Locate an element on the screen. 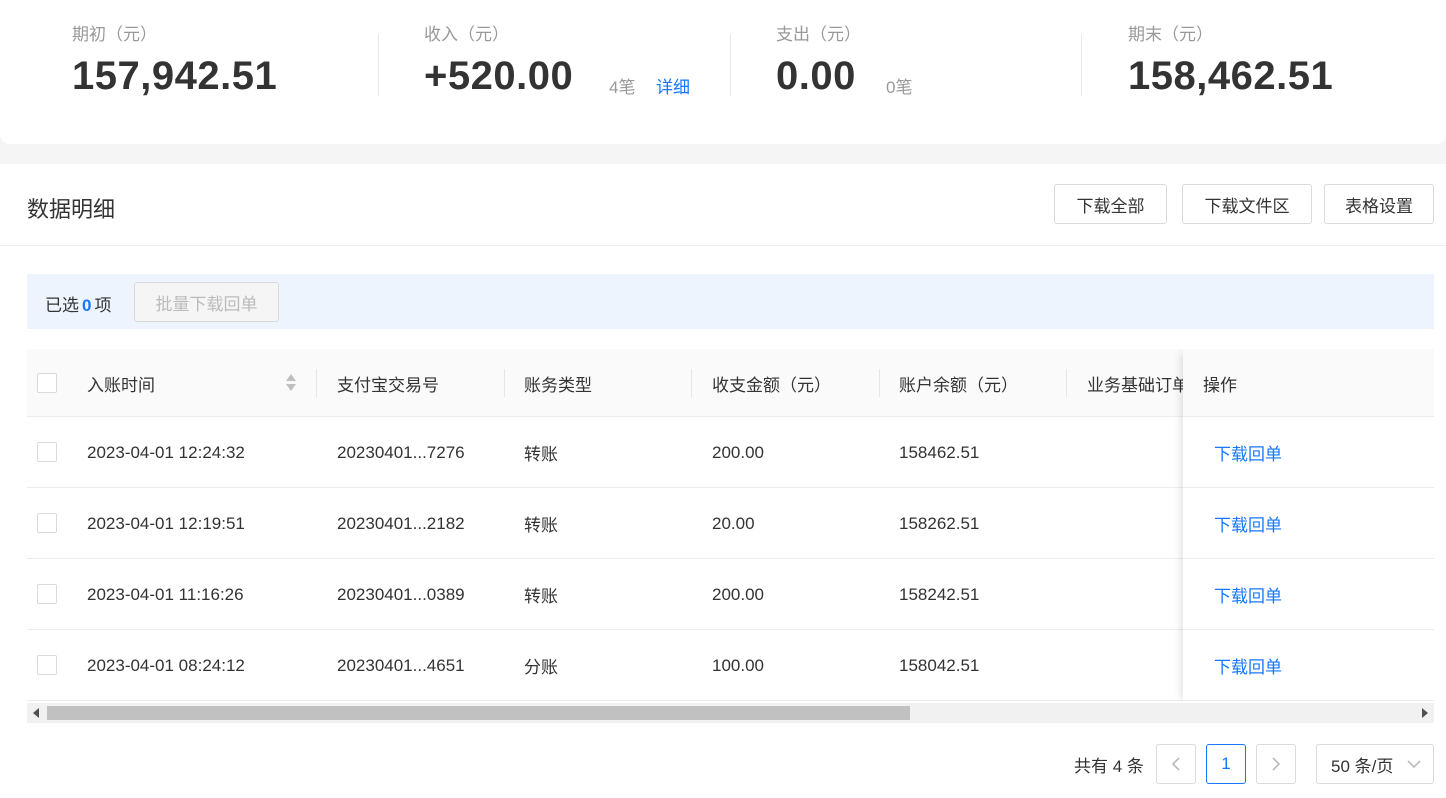 The image size is (1446, 798). cell-balance: 158262.51 is located at coordinates (939, 523).